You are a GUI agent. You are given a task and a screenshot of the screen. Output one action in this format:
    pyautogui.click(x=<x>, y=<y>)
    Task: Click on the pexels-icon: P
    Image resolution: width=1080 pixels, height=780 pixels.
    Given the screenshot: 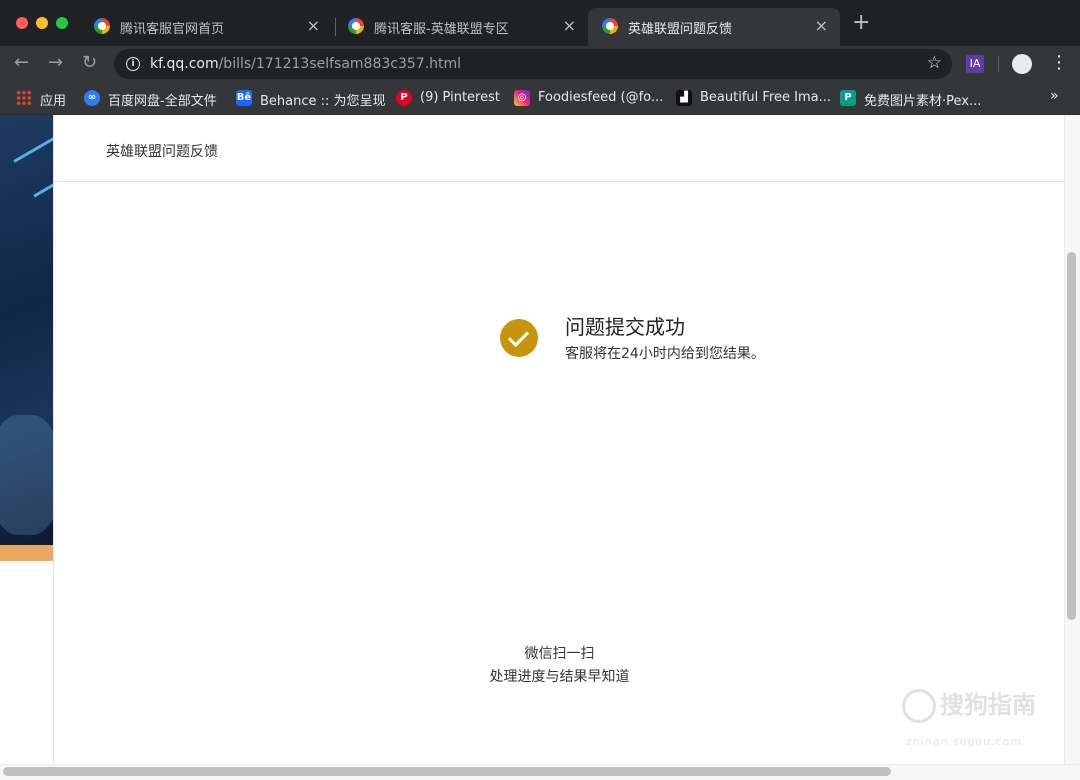 What is the action you would take?
    pyautogui.click(x=848, y=98)
    